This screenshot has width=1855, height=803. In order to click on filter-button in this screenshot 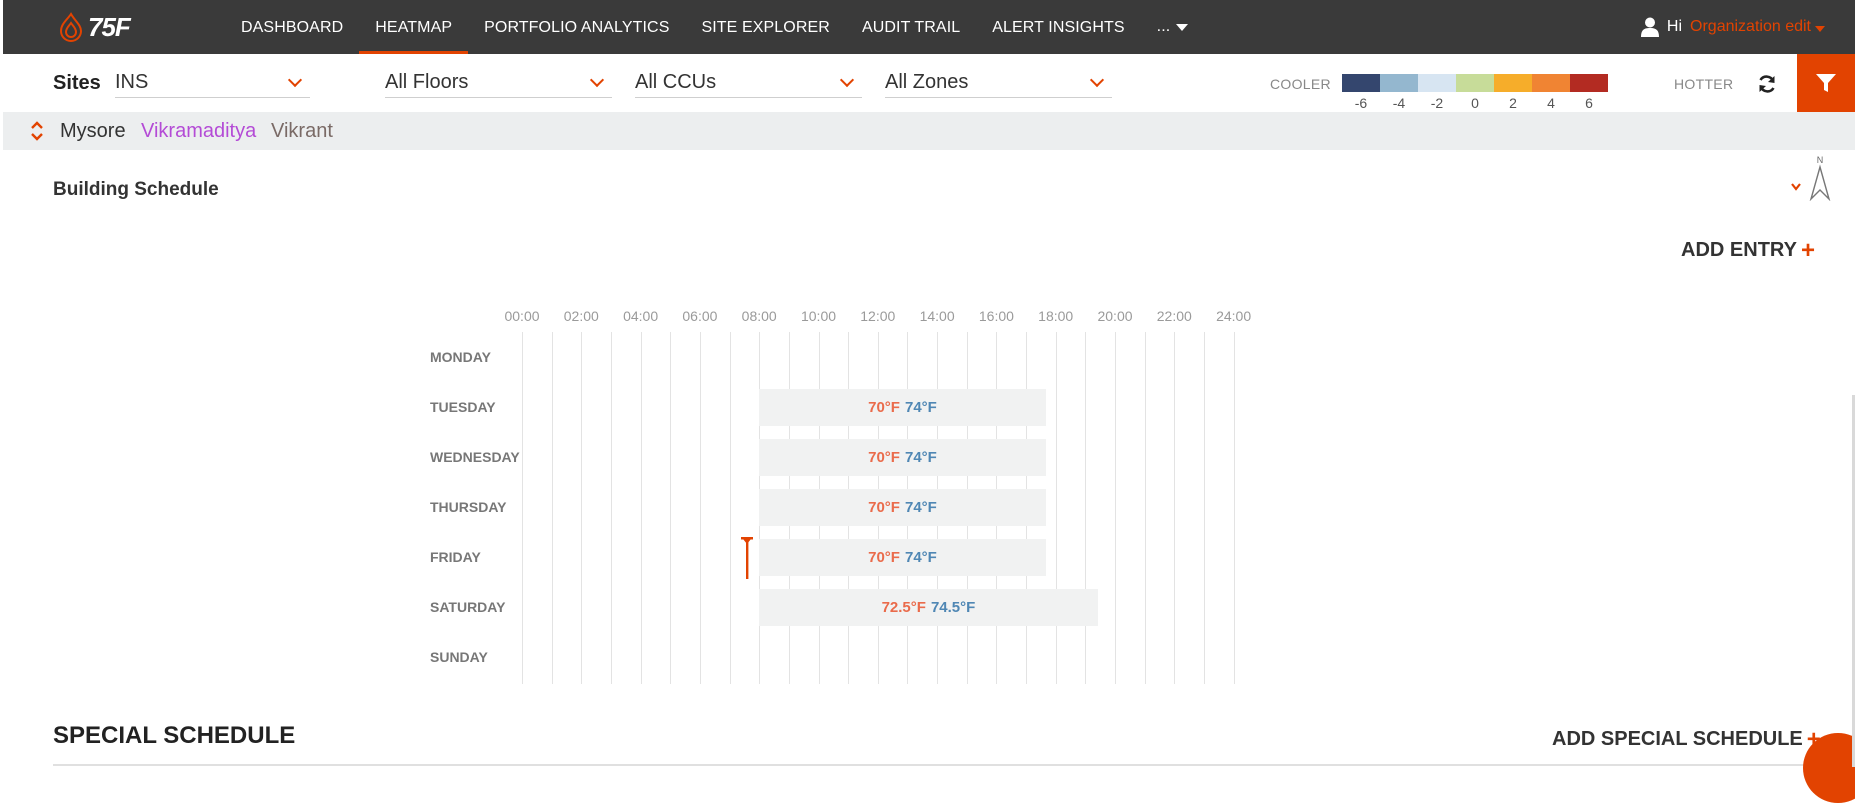, I will do `click(1826, 83)`.